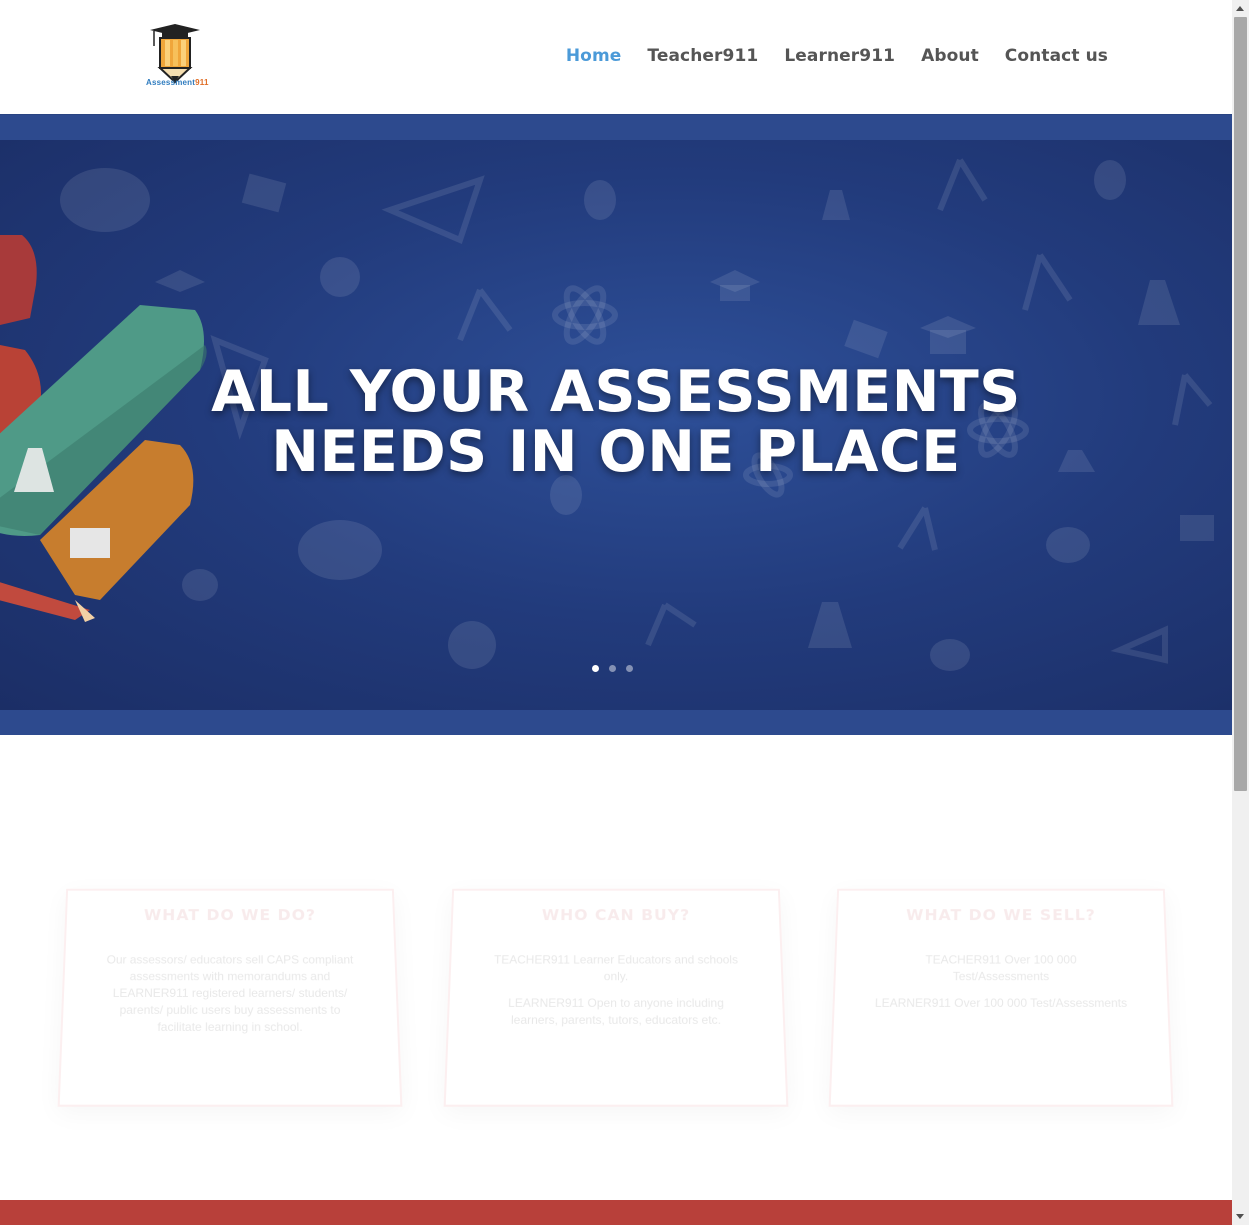 This screenshot has height=1225, width=1249. Describe the element at coordinates (616, 392) in the screenshot. I see `hero-title-line1: ALL YOUR ASSESSMENTS` at that location.